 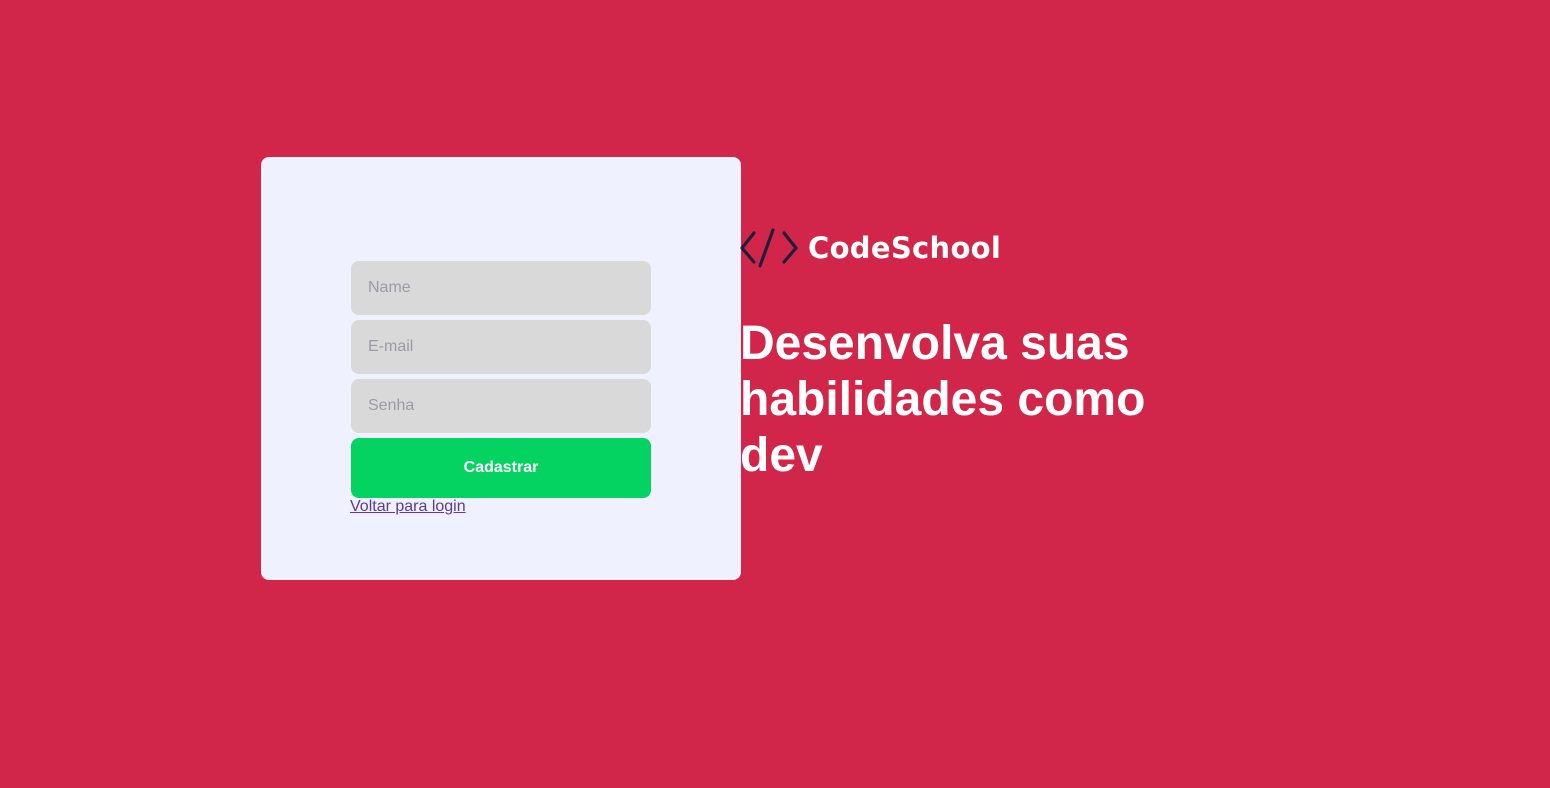 I want to click on register-button: Cadastrar, so click(x=501, y=468).